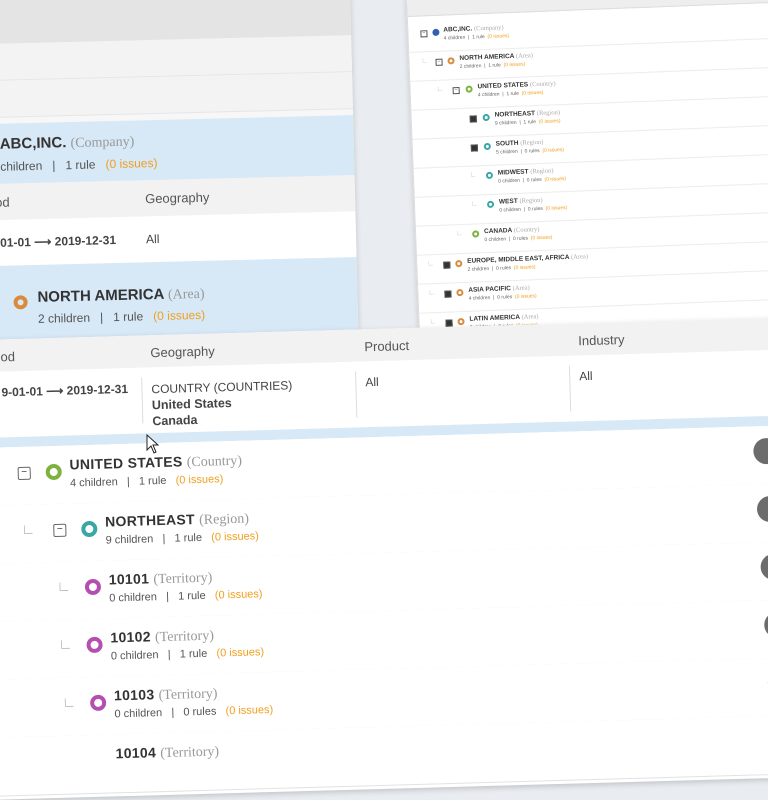  I want to click on node-meta: 2 children | 0 rules (0 issues), so click(501, 268).